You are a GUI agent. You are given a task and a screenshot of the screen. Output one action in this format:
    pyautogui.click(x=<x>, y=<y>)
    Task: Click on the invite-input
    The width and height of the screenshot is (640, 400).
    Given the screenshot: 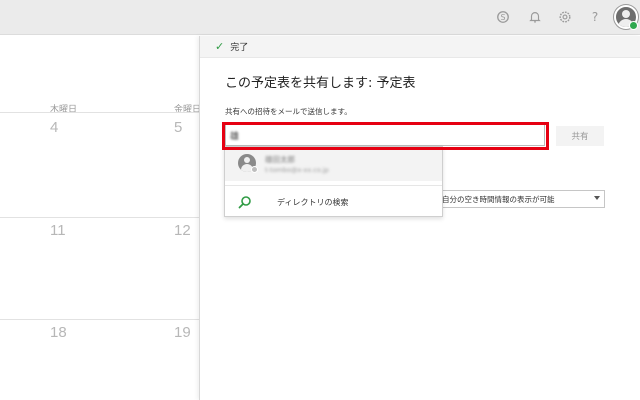 What is the action you would take?
    pyautogui.click(x=387, y=135)
    